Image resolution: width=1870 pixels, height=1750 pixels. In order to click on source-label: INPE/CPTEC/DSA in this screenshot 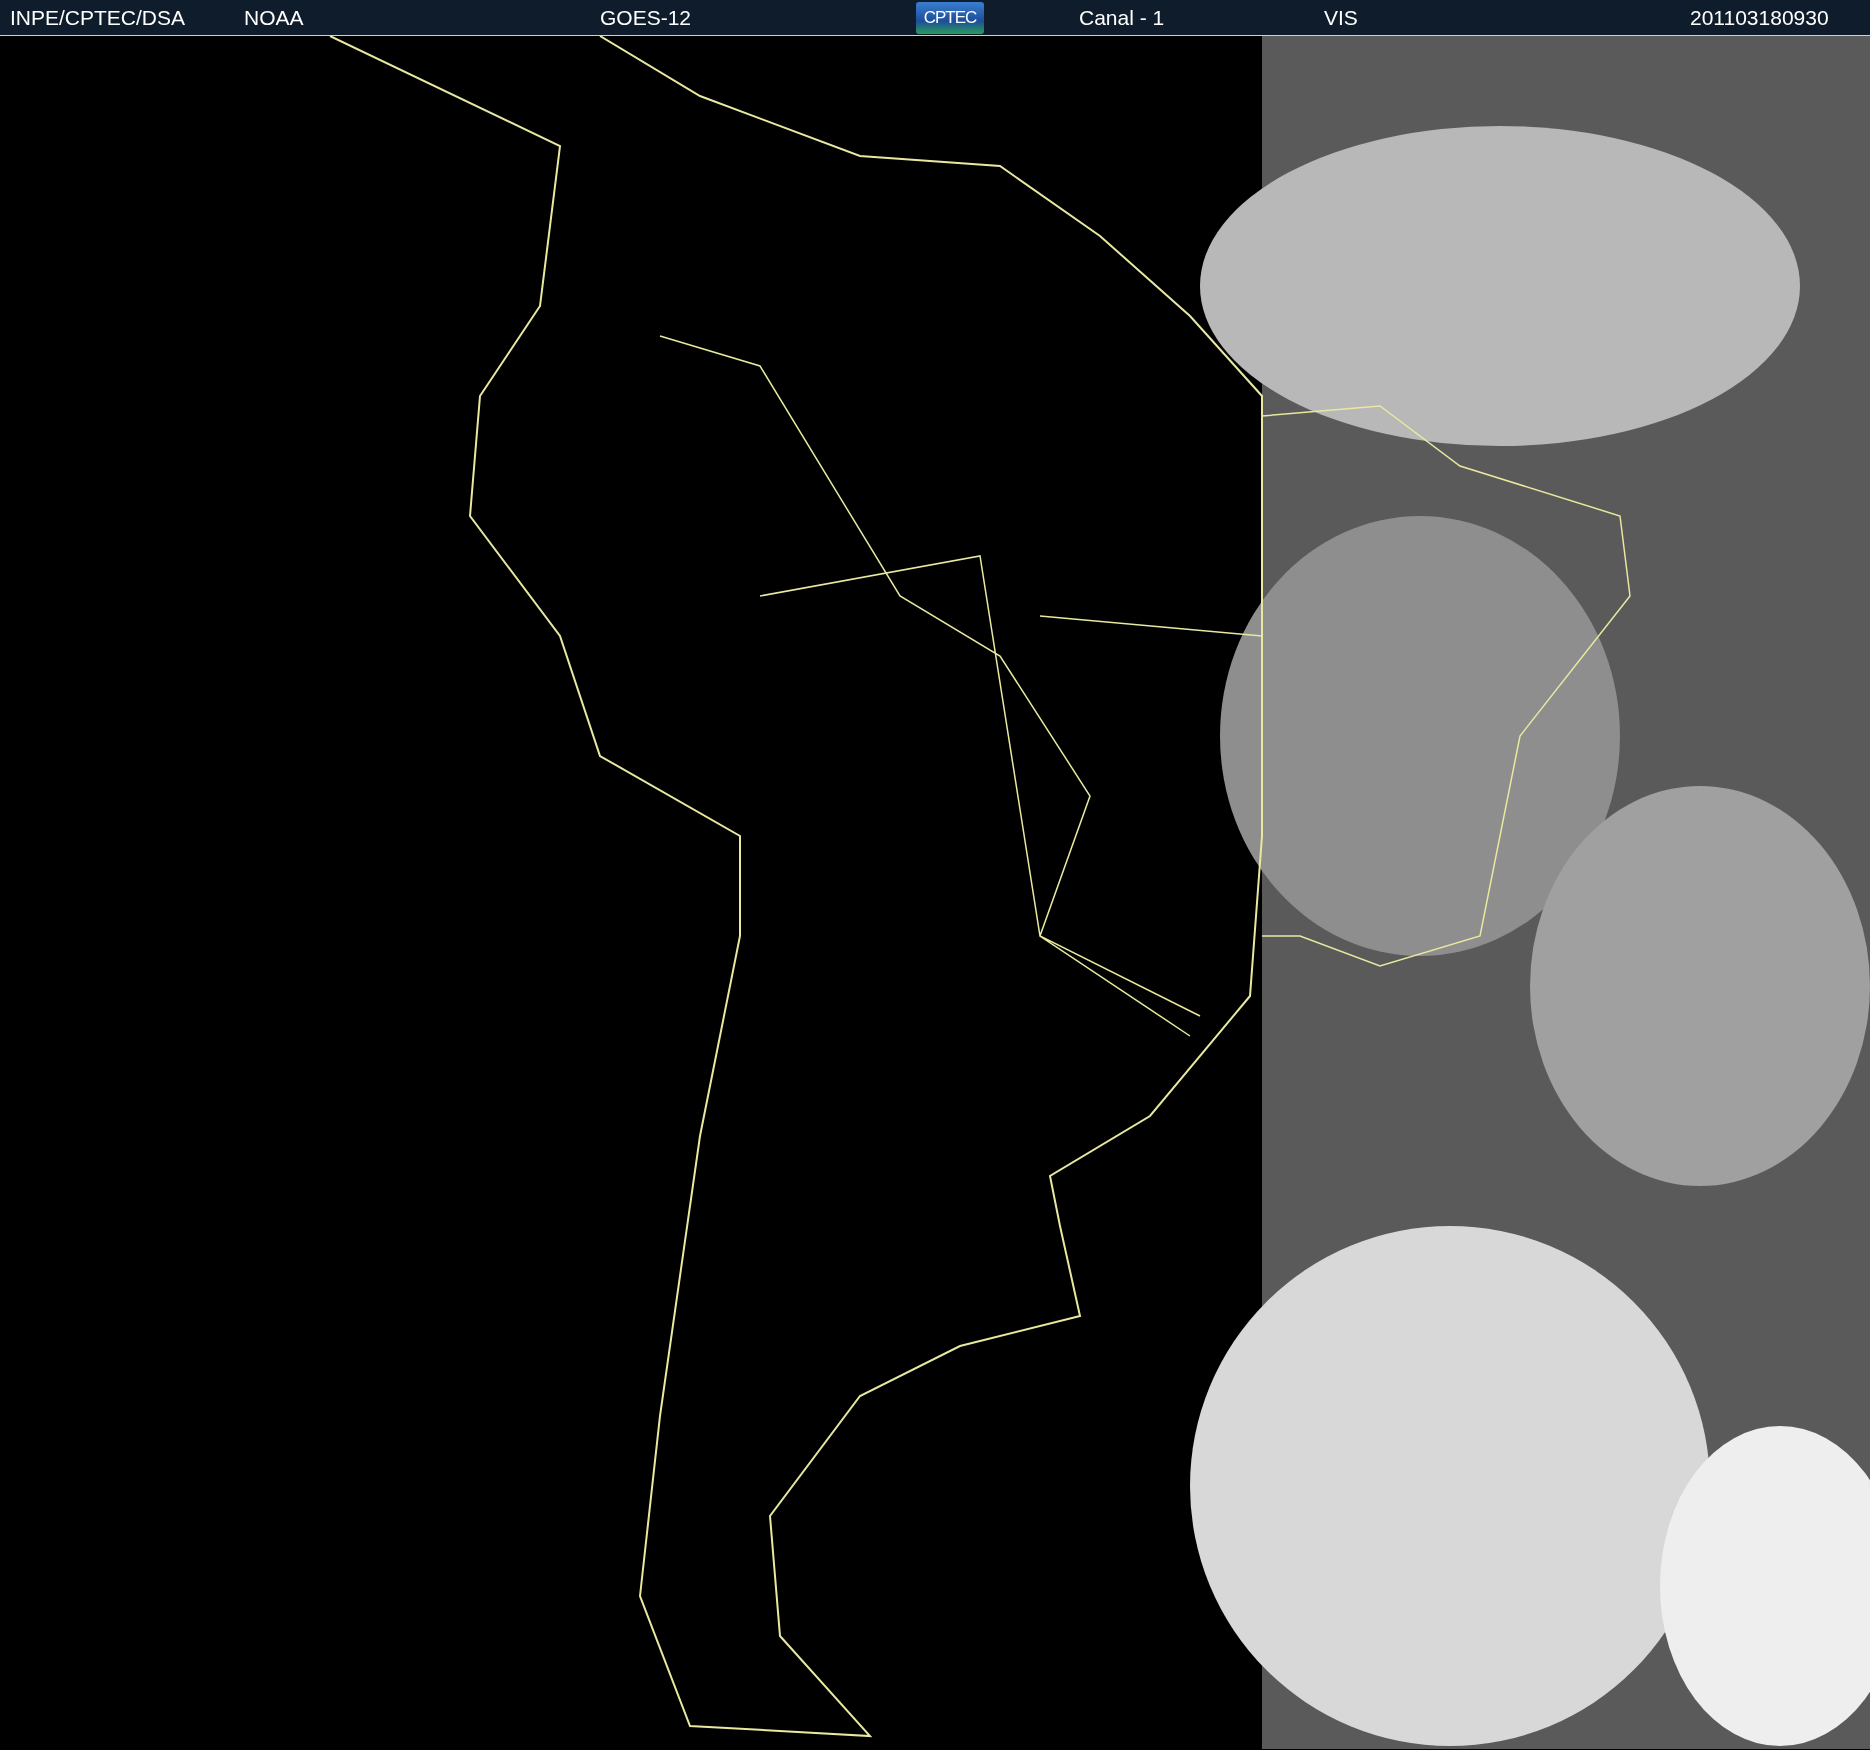, I will do `click(98, 17)`.